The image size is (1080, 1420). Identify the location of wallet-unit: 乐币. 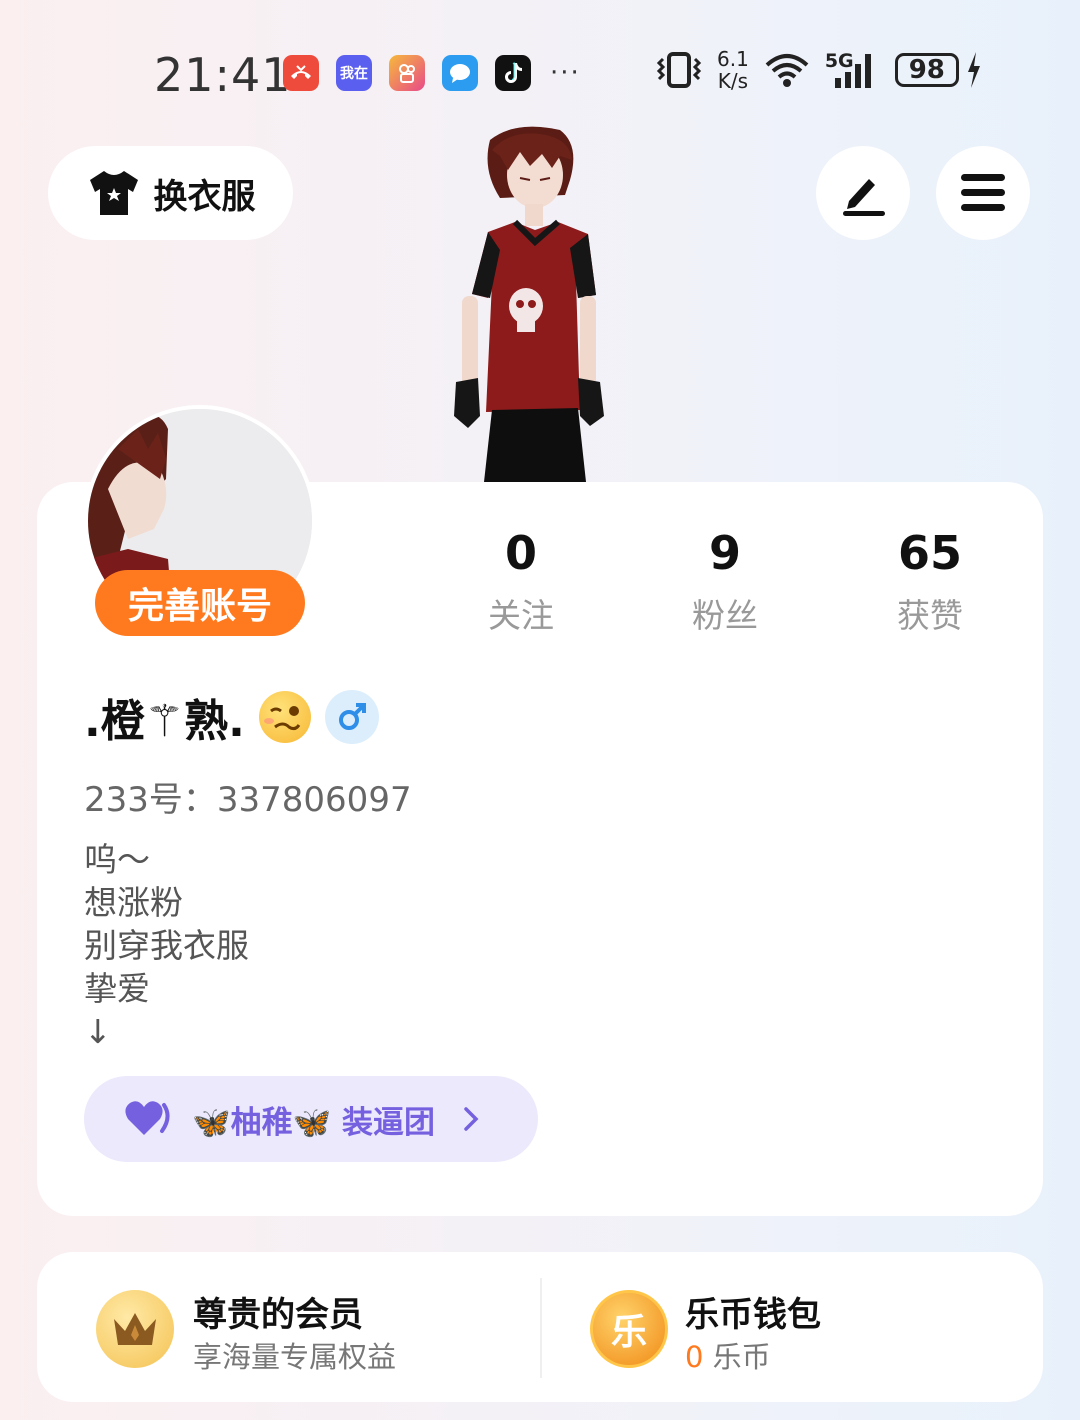
(741, 1357).